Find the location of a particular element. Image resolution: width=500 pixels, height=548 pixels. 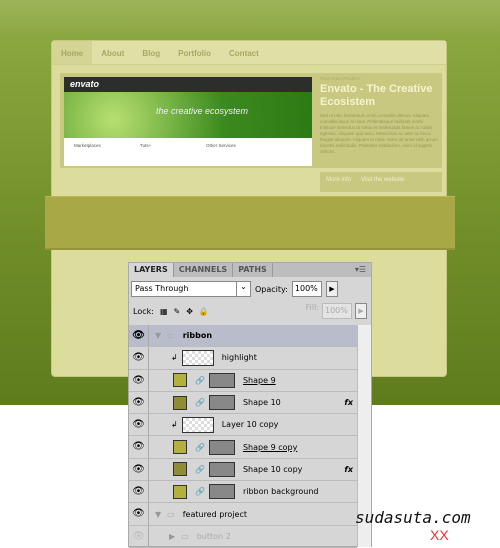

lock-label: Lock: is located at coordinates (143, 311).